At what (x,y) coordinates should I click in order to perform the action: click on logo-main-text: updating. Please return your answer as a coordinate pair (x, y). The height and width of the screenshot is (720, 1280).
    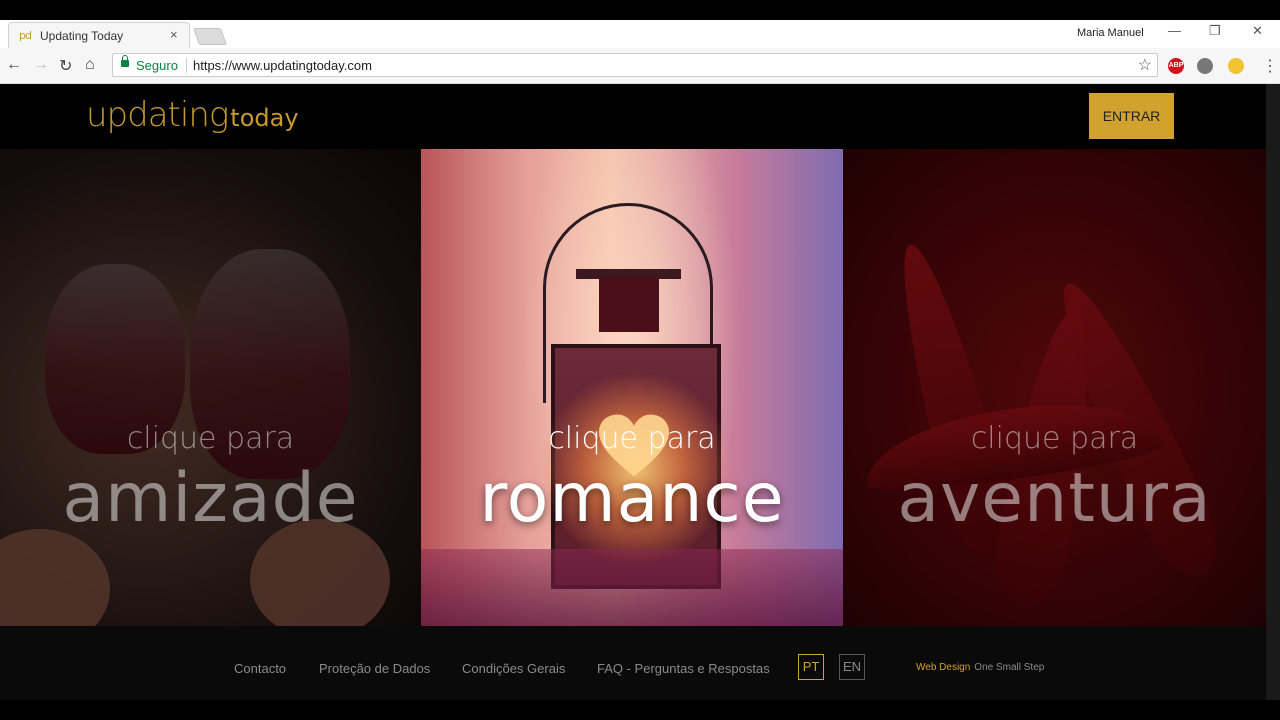
    Looking at the image, I should click on (157, 115).